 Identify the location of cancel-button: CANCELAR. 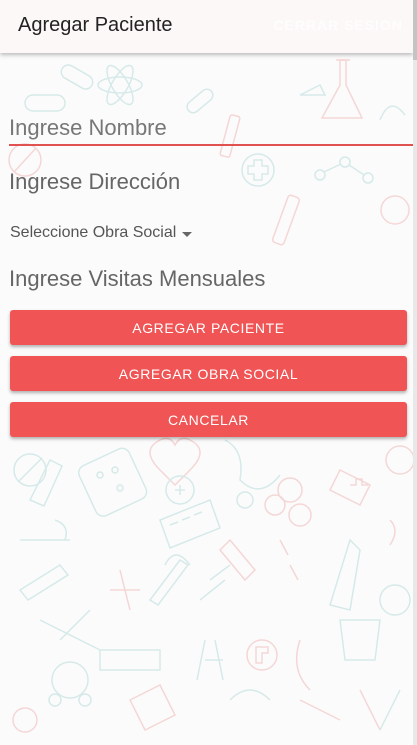
(208, 419).